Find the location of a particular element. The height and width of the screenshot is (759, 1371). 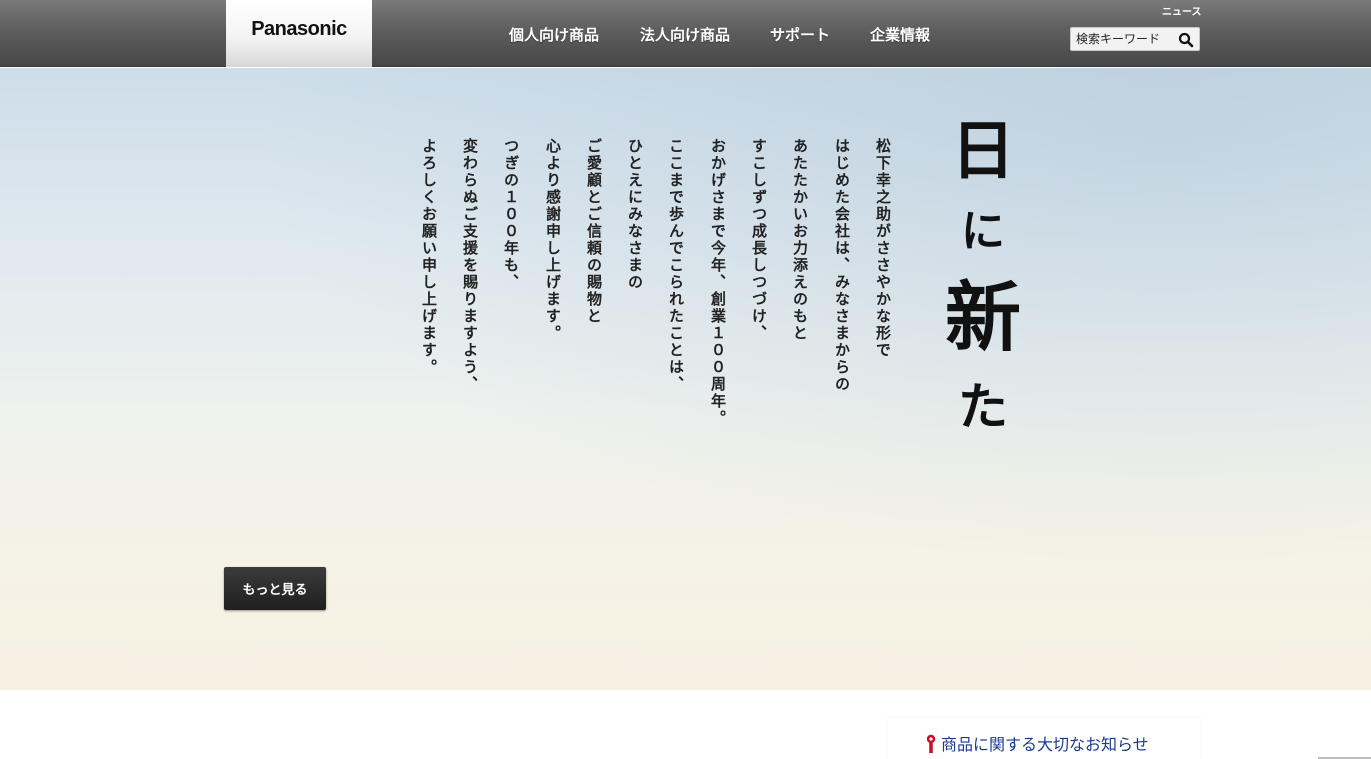

nav-support: サポート is located at coordinates (800, 34).